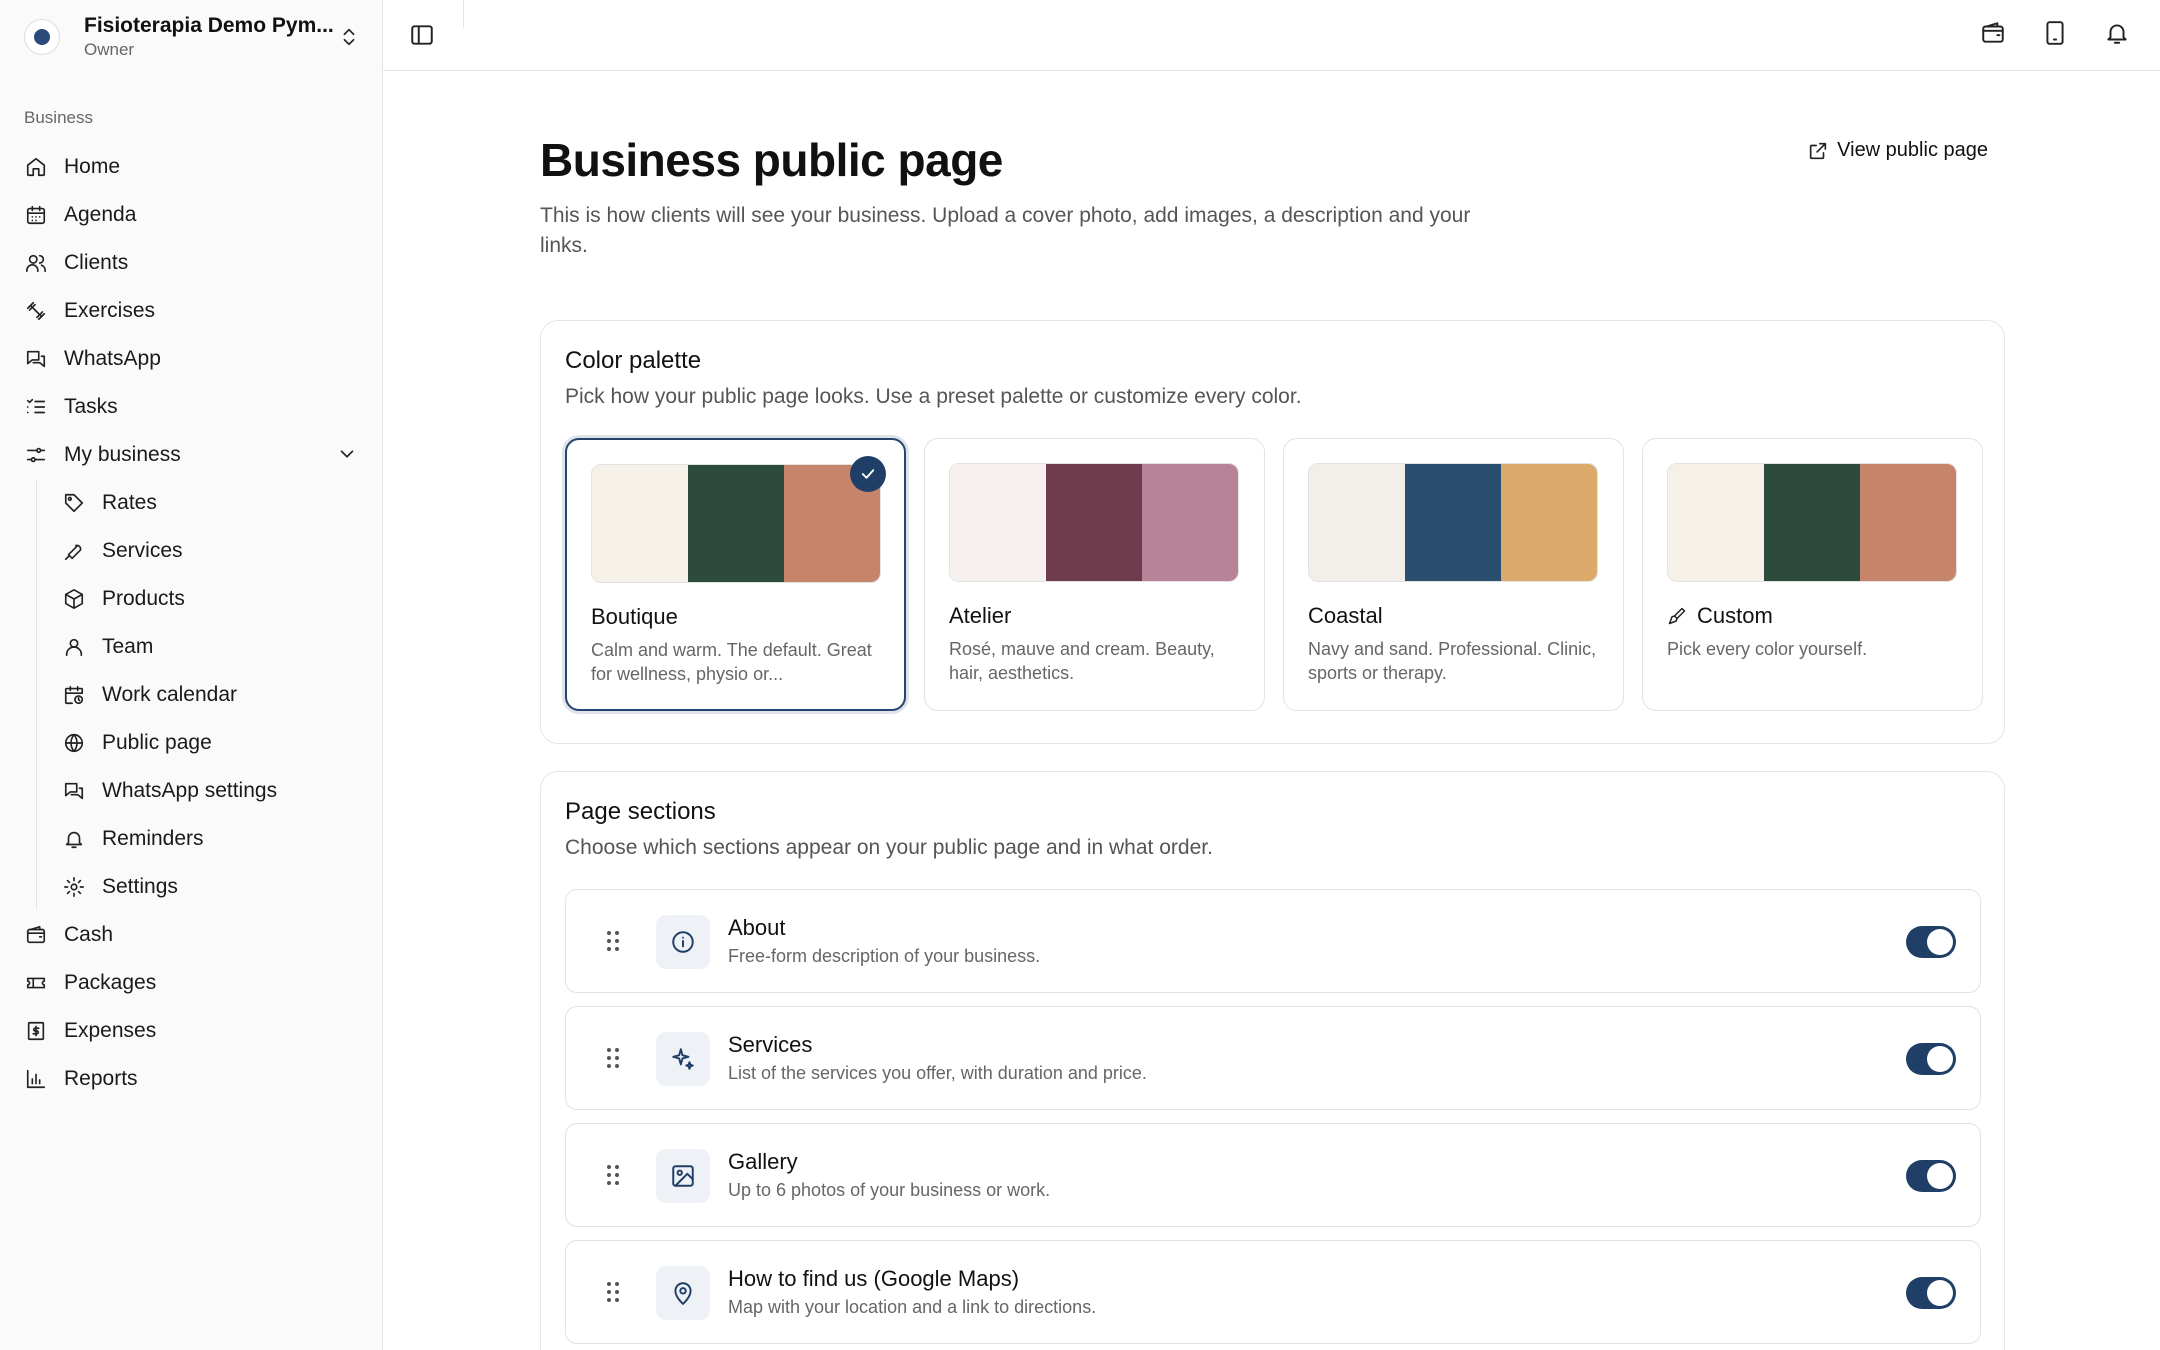 This screenshot has width=2160, height=1350. I want to click on check-icon, so click(868, 474).